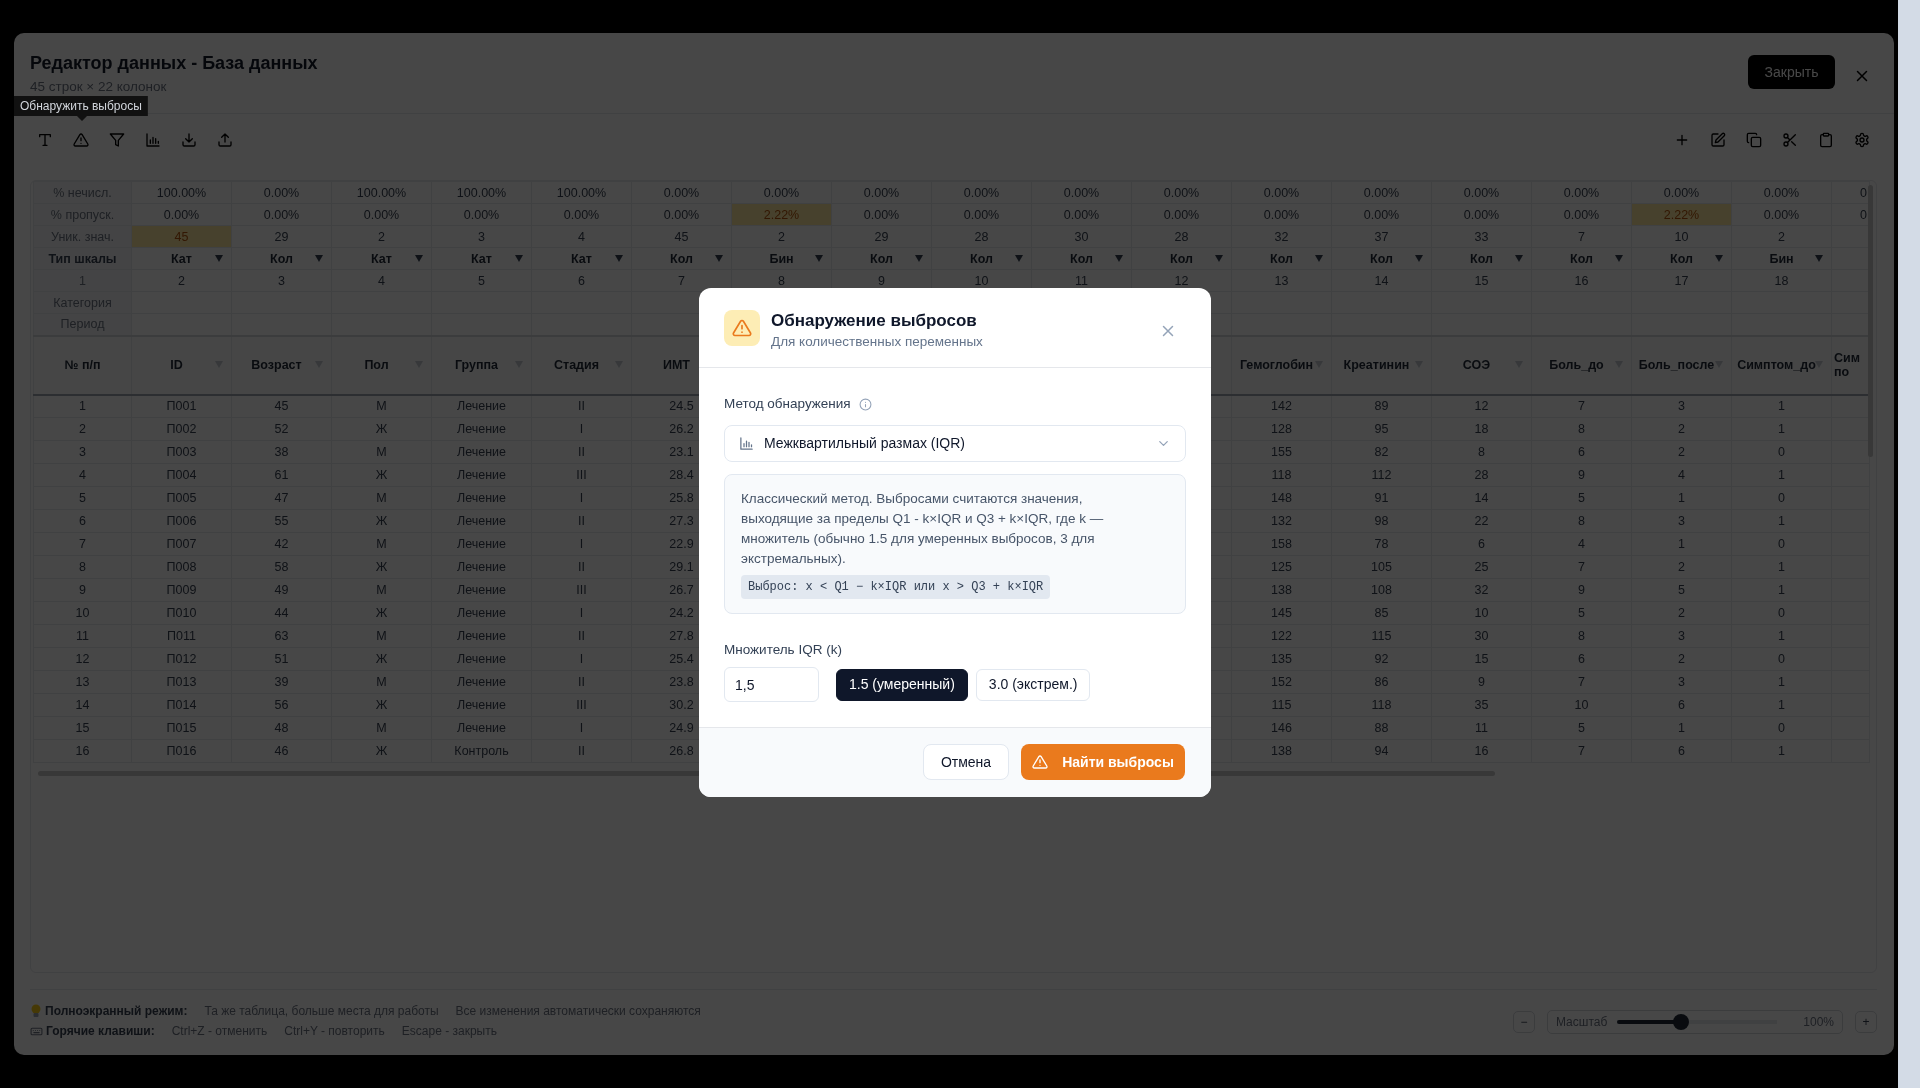  What do you see at coordinates (281, 751) in the screenshot?
I see `table-cell: 46` at bounding box center [281, 751].